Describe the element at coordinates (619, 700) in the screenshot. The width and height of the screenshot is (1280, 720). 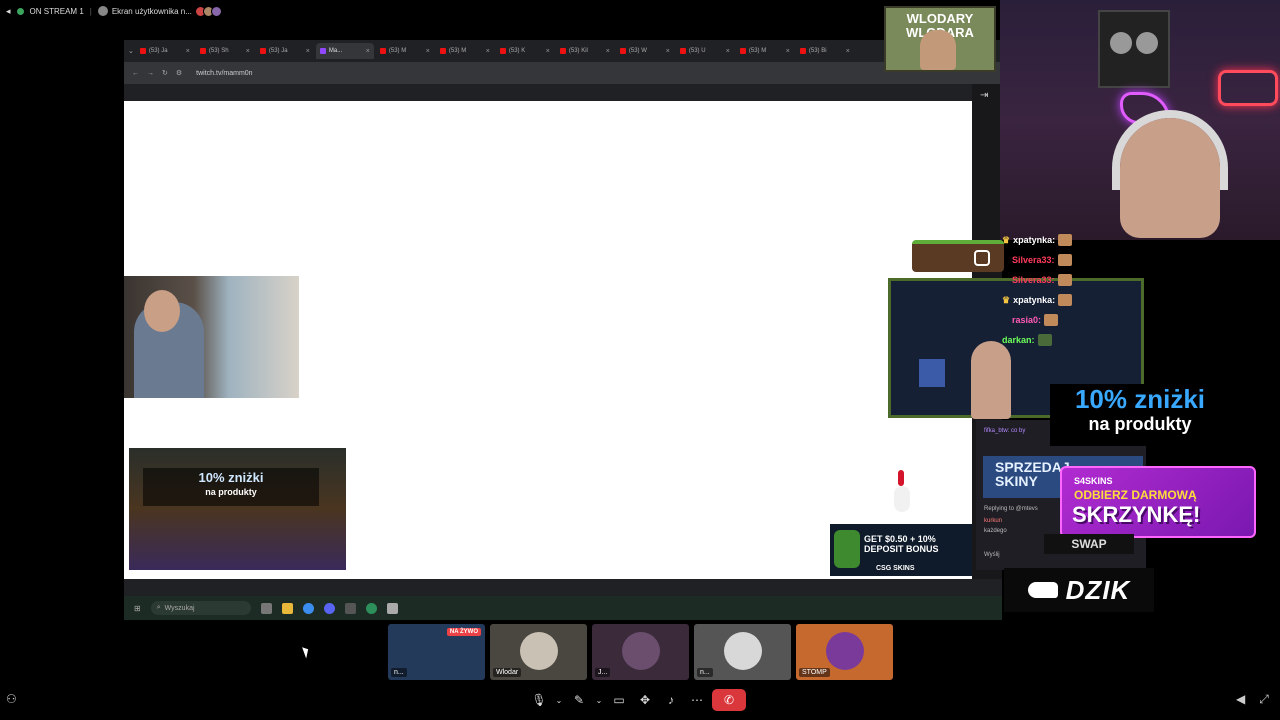
I see `screen-share-icon: ▭` at that location.